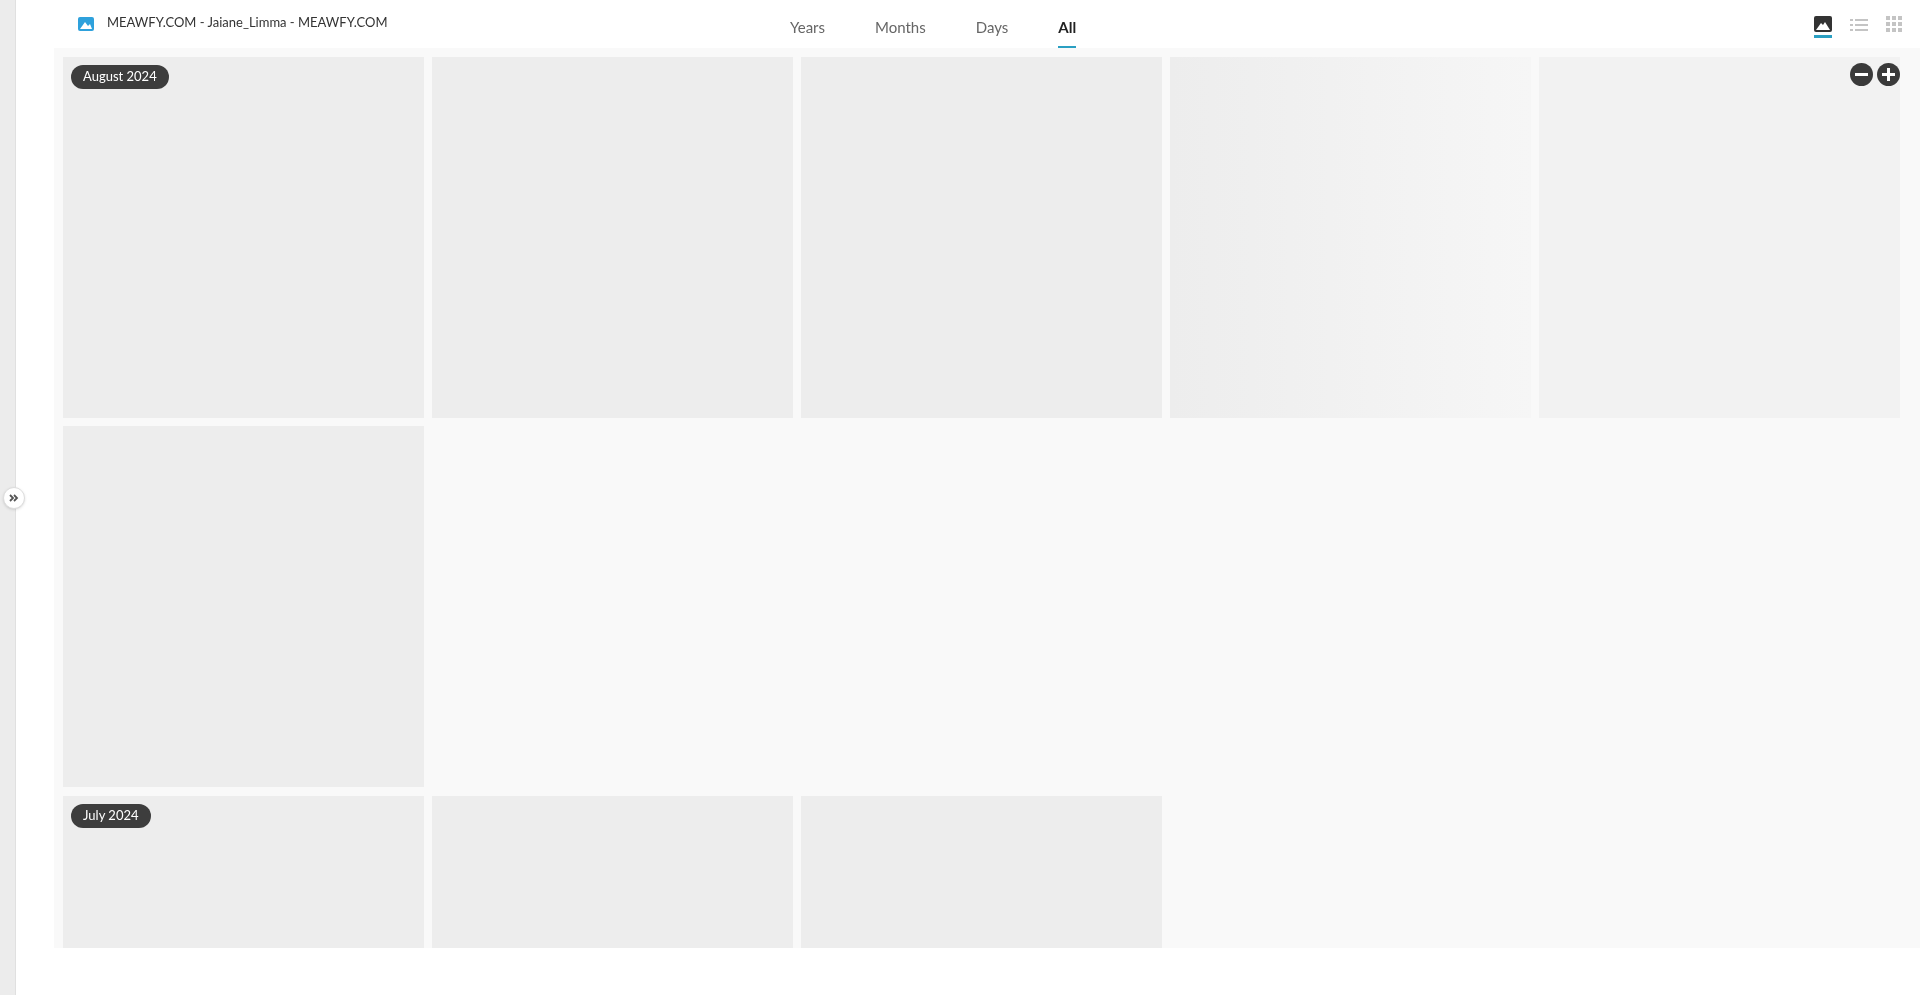 The height and width of the screenshot is (995, 1920). Describe the element at coordinates (1861, 74) in the screenshot. I see `minus-icon` at that location.